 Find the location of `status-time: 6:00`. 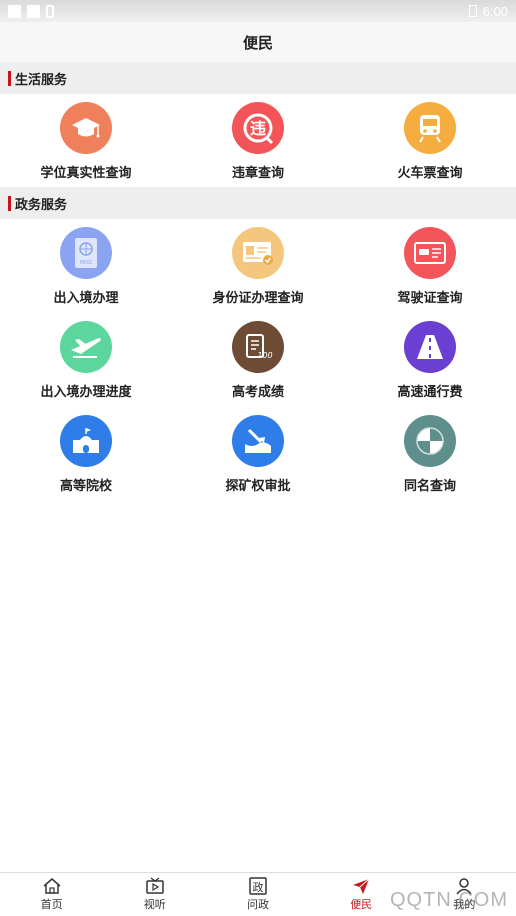

status-time: 6:00 is located at coordinates (495, 11).